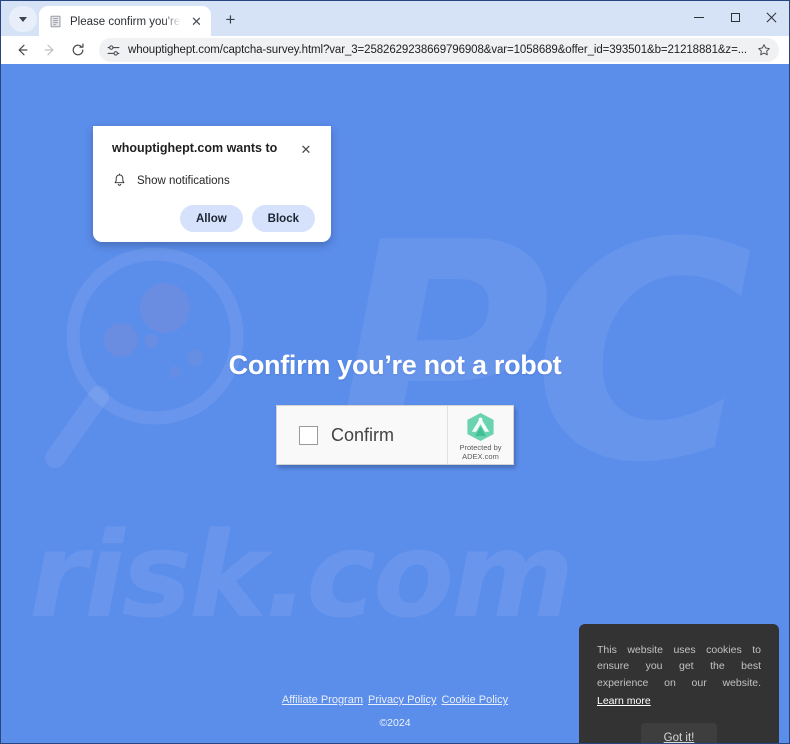 This screenshot has height=744, width=790. Describe the element at coordinates (308, 435) in the screenshot. I see `captcha-checkbox` at that location.